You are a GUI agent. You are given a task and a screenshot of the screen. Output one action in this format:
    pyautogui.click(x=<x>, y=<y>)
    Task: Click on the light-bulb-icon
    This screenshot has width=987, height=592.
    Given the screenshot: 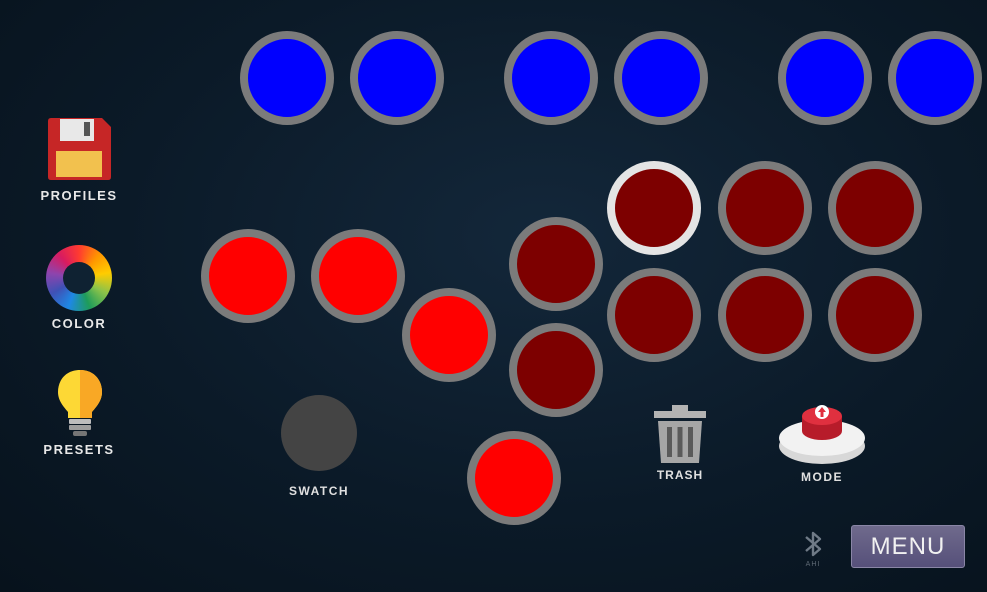 What is the action you would take?
    pyautogui.click(x=80, y=403)
    